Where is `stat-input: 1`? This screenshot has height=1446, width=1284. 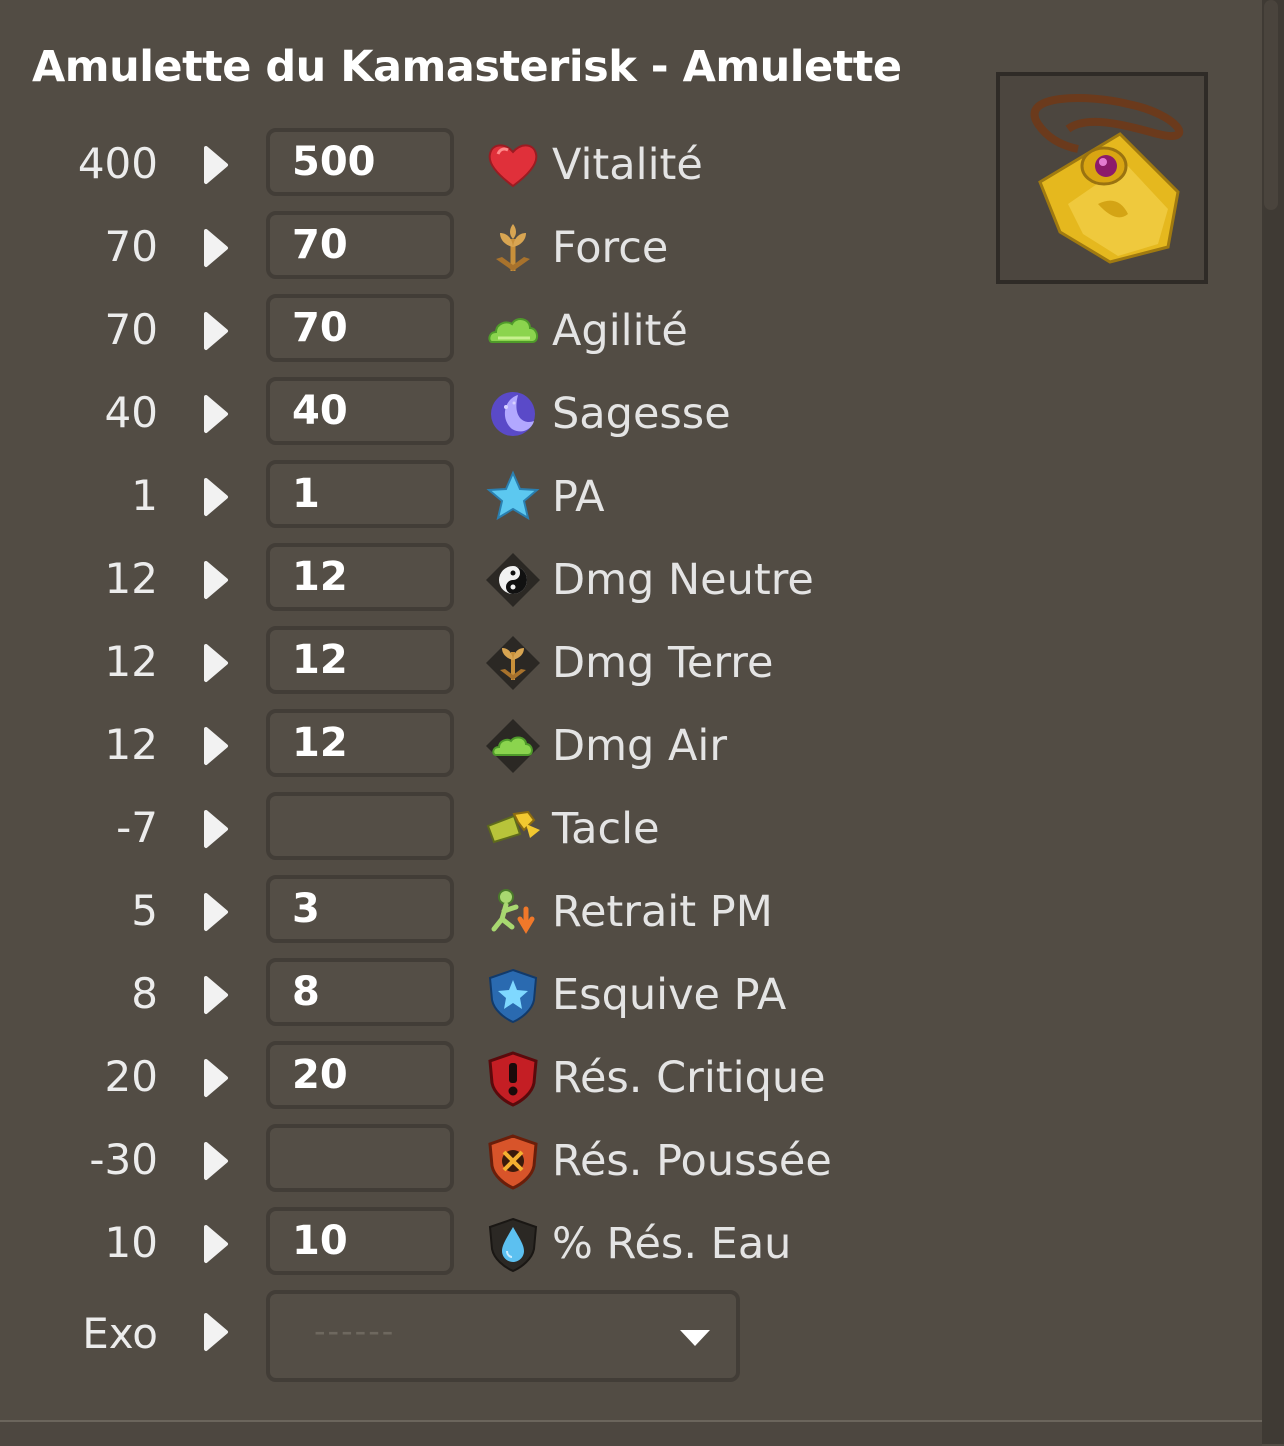
stat-input: 1 is located at coordinates (360, 494).